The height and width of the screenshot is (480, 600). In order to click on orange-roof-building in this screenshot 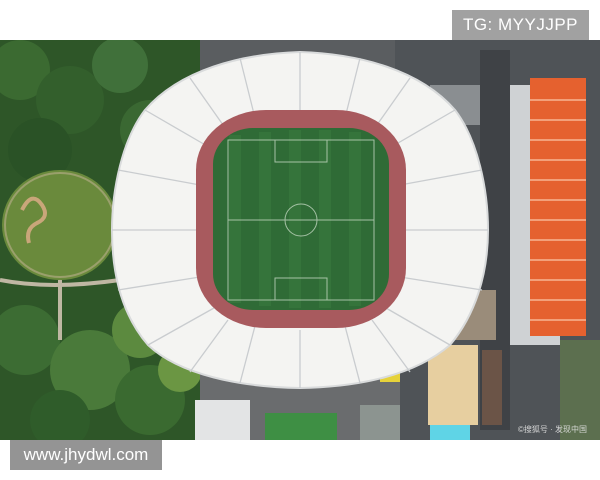, I will do `click(558, 207)`.